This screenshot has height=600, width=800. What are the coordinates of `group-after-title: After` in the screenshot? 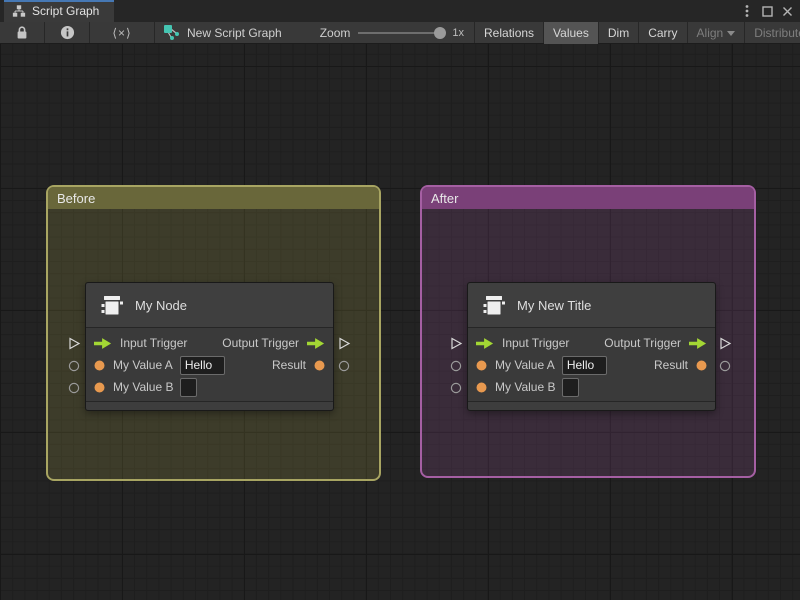 It's located at (445, 198).